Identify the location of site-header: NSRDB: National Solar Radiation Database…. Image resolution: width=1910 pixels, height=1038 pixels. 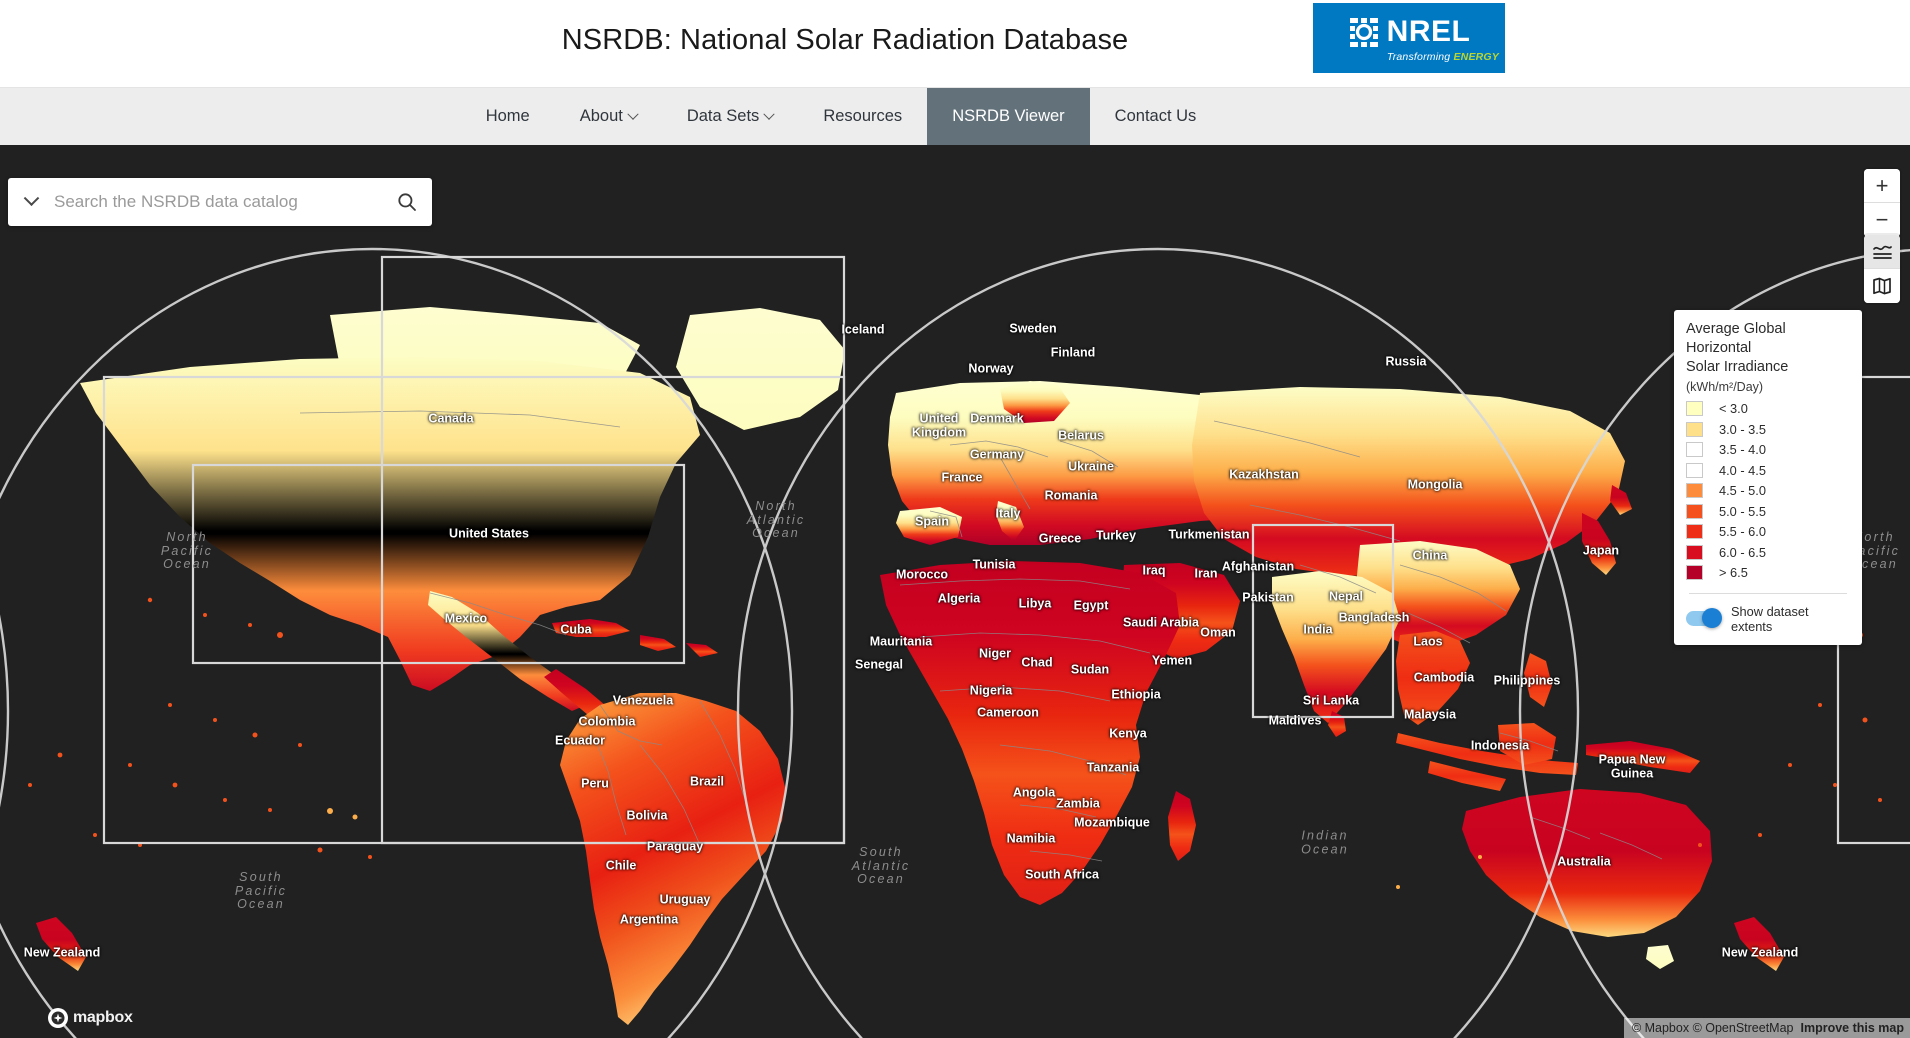
(955, 44).